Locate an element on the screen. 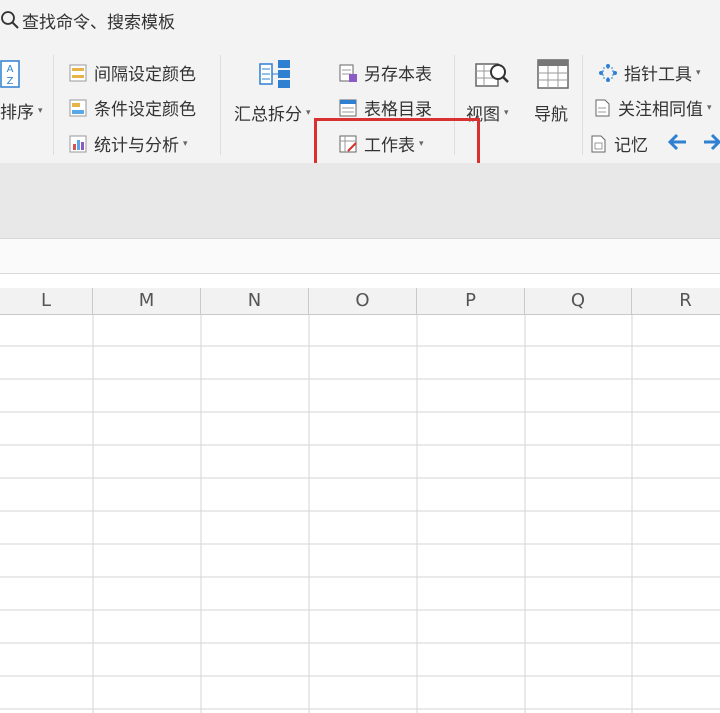  save-sheet-icon is located at coordinates (348, 73).